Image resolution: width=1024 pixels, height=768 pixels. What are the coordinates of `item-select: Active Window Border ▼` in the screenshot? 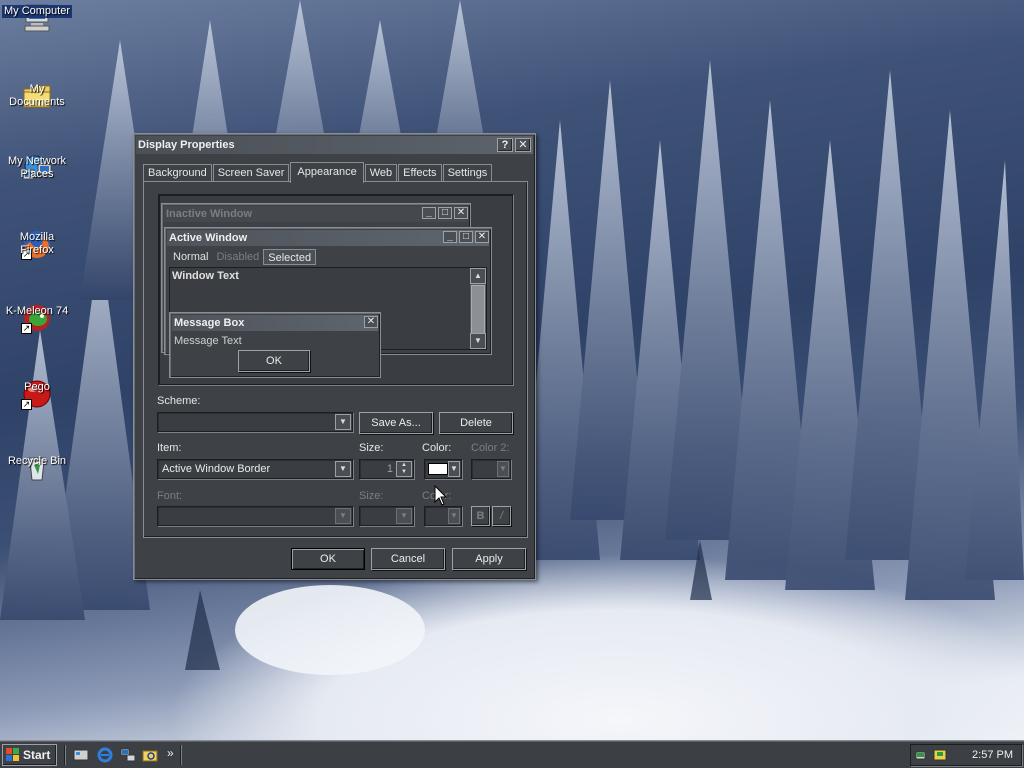 It's located at (255, 469).